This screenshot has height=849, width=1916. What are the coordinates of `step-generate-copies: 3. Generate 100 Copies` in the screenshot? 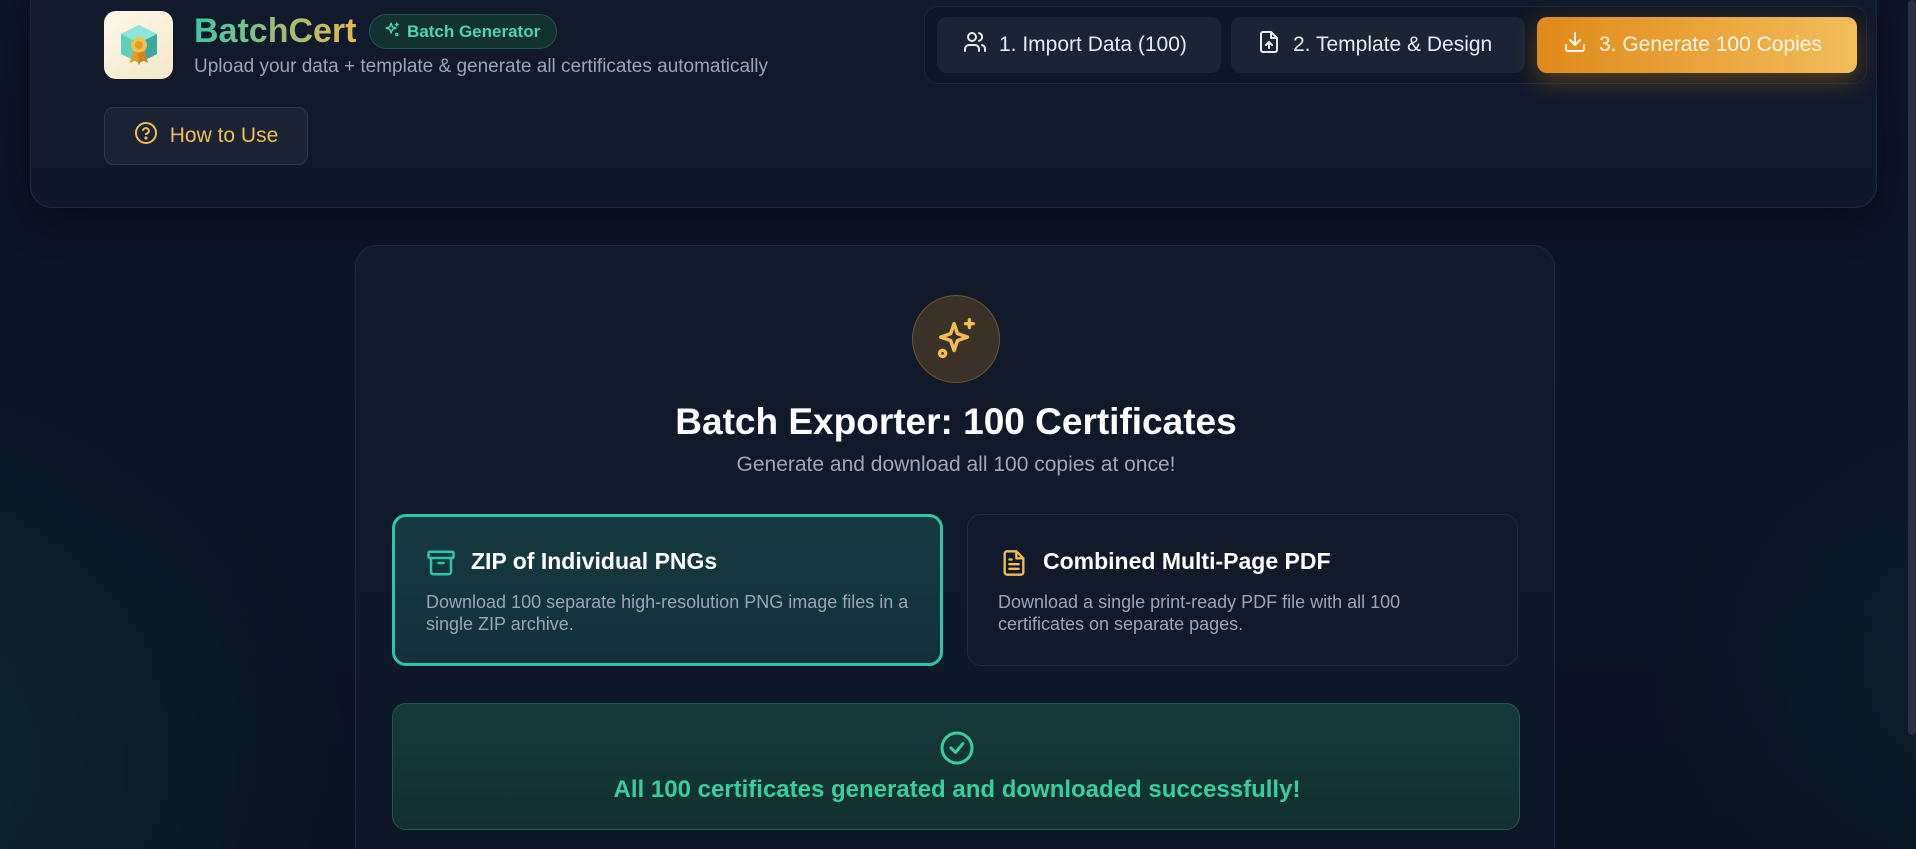 It's located at (1697, 45).